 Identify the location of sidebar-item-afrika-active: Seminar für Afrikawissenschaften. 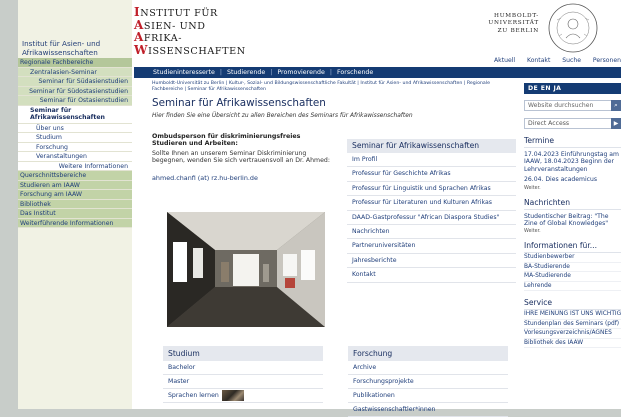
(75, 114).